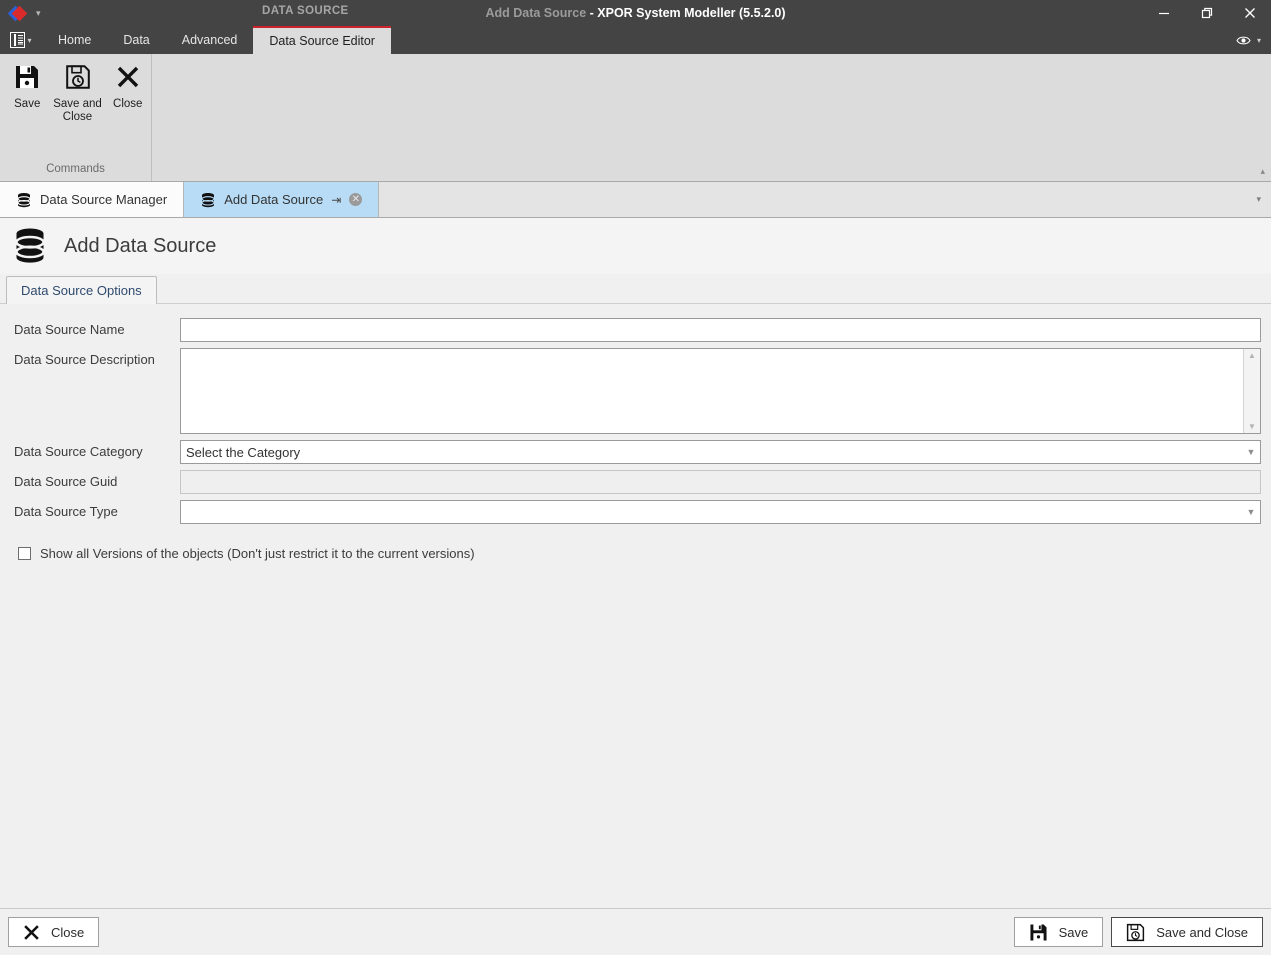 The height and width of the screenshot is (955, 1271). I want to click on pin-tab-icon: ⇥, so click(336, 200).